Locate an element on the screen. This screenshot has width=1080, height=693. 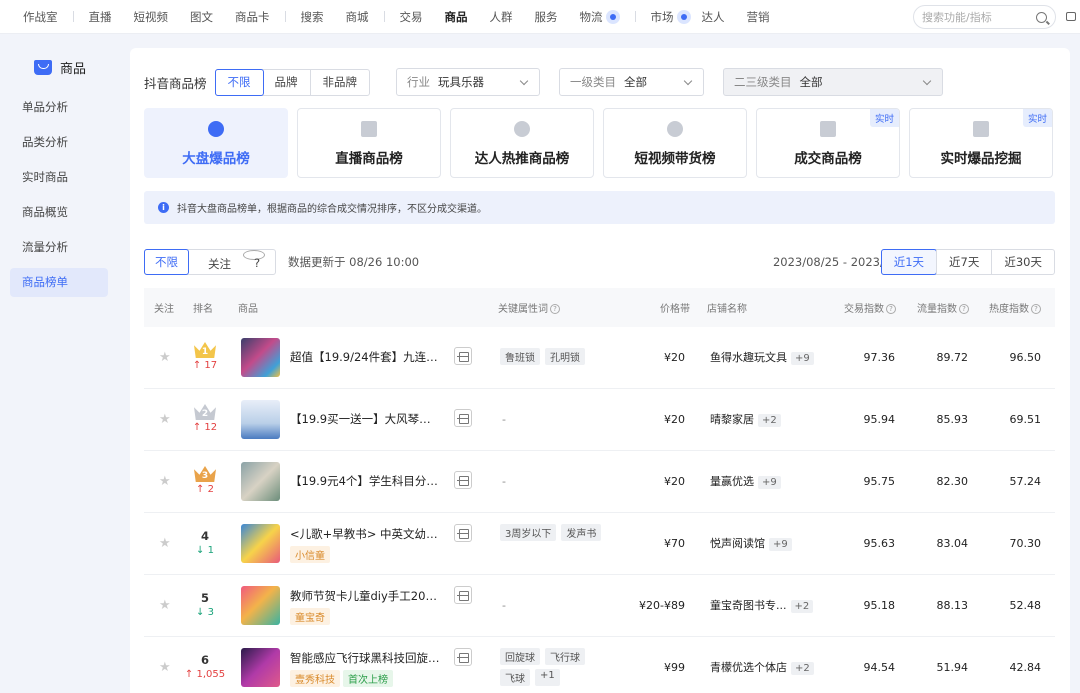
nav-item: 商城 is located at coordinates (357, 17).